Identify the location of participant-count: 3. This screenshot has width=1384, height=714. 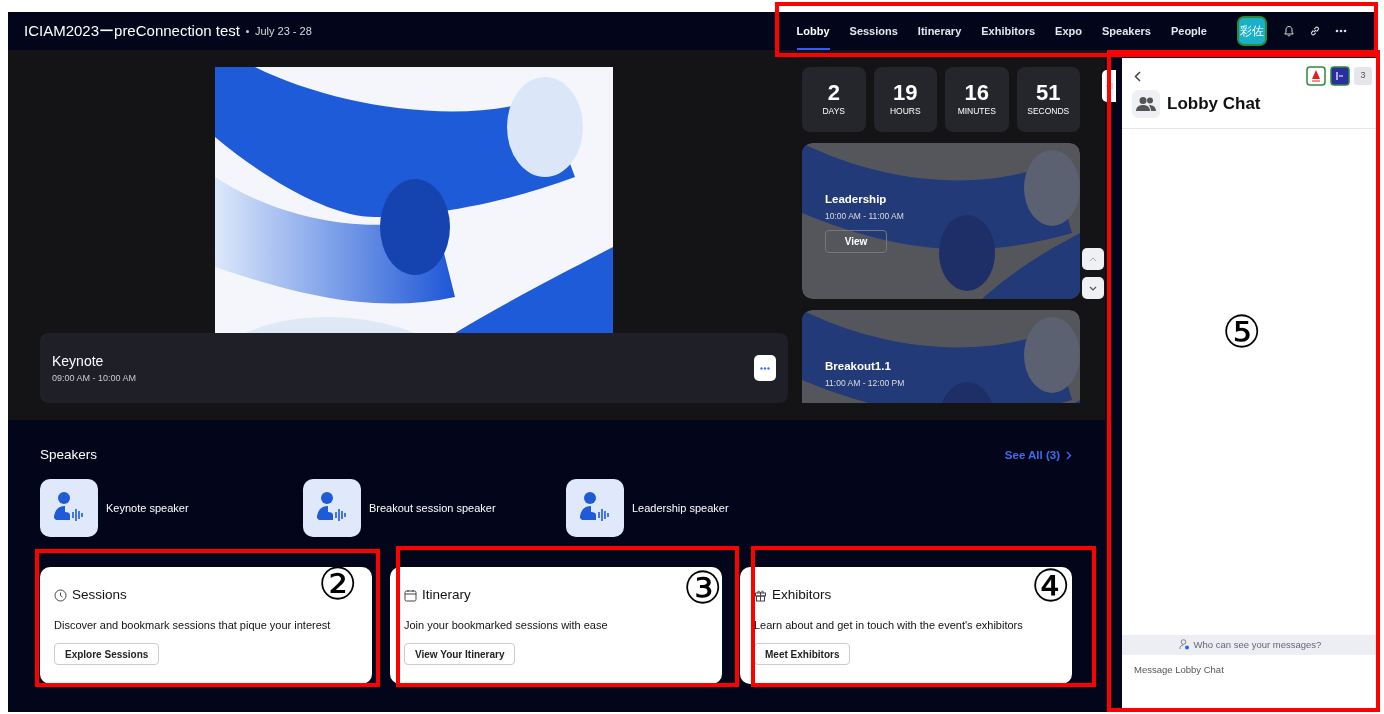
(1363, 76).